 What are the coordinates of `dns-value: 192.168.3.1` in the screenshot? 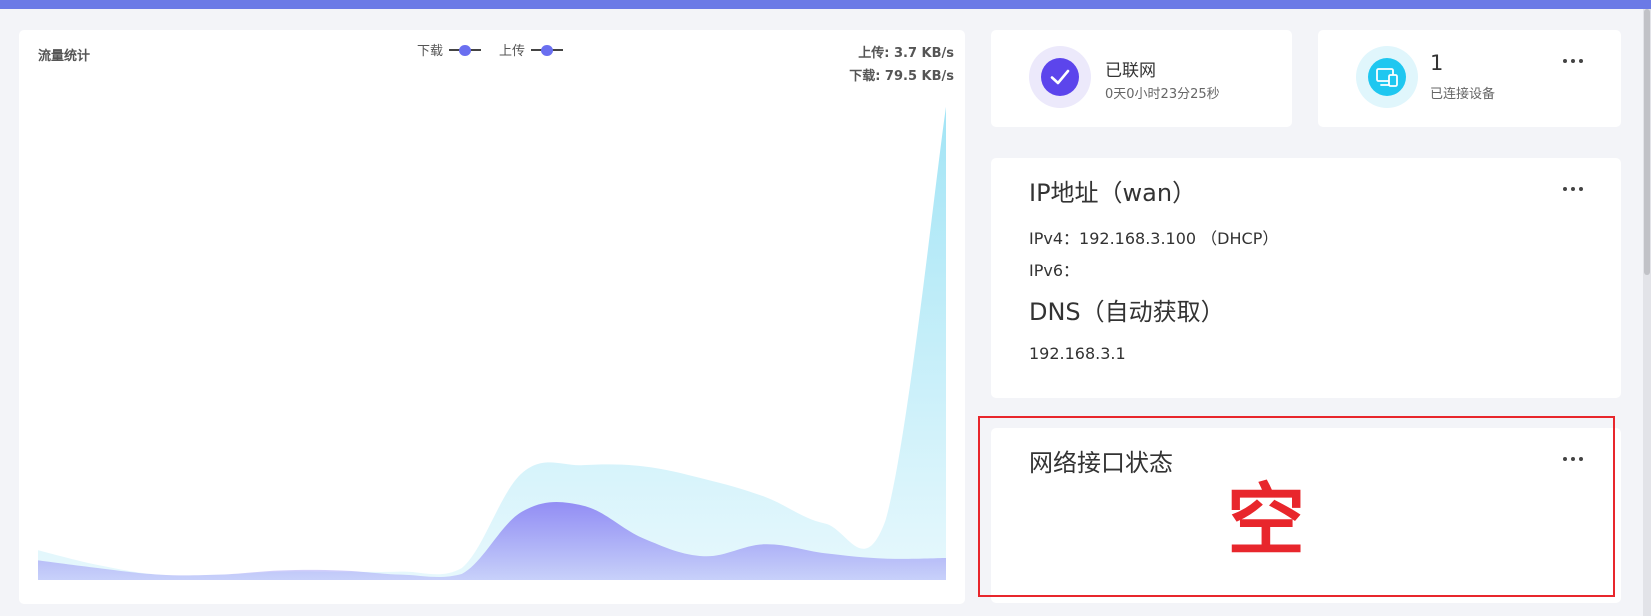 It's located at (1077, 353).